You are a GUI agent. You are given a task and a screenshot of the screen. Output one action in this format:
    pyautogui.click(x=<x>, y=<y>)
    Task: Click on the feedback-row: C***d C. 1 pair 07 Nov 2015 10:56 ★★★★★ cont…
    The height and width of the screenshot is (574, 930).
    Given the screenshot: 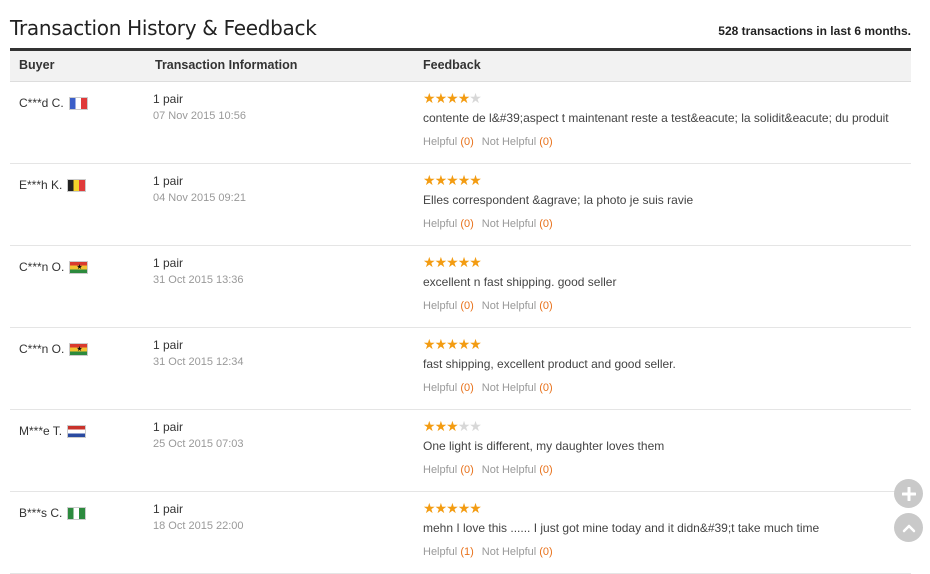 What is the action you would take?
    pyautogui.click(x=460, y=123)
    